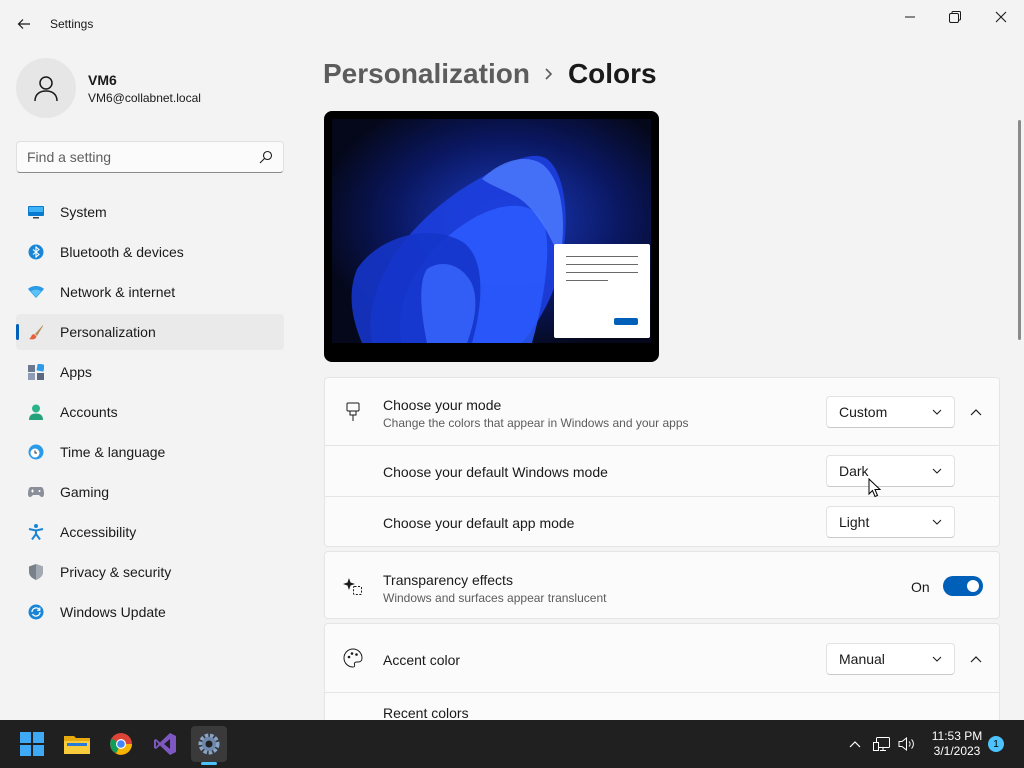  Describe the element at coordinates (36, 572) in the screenshot. I see `shield-icon` at that location.